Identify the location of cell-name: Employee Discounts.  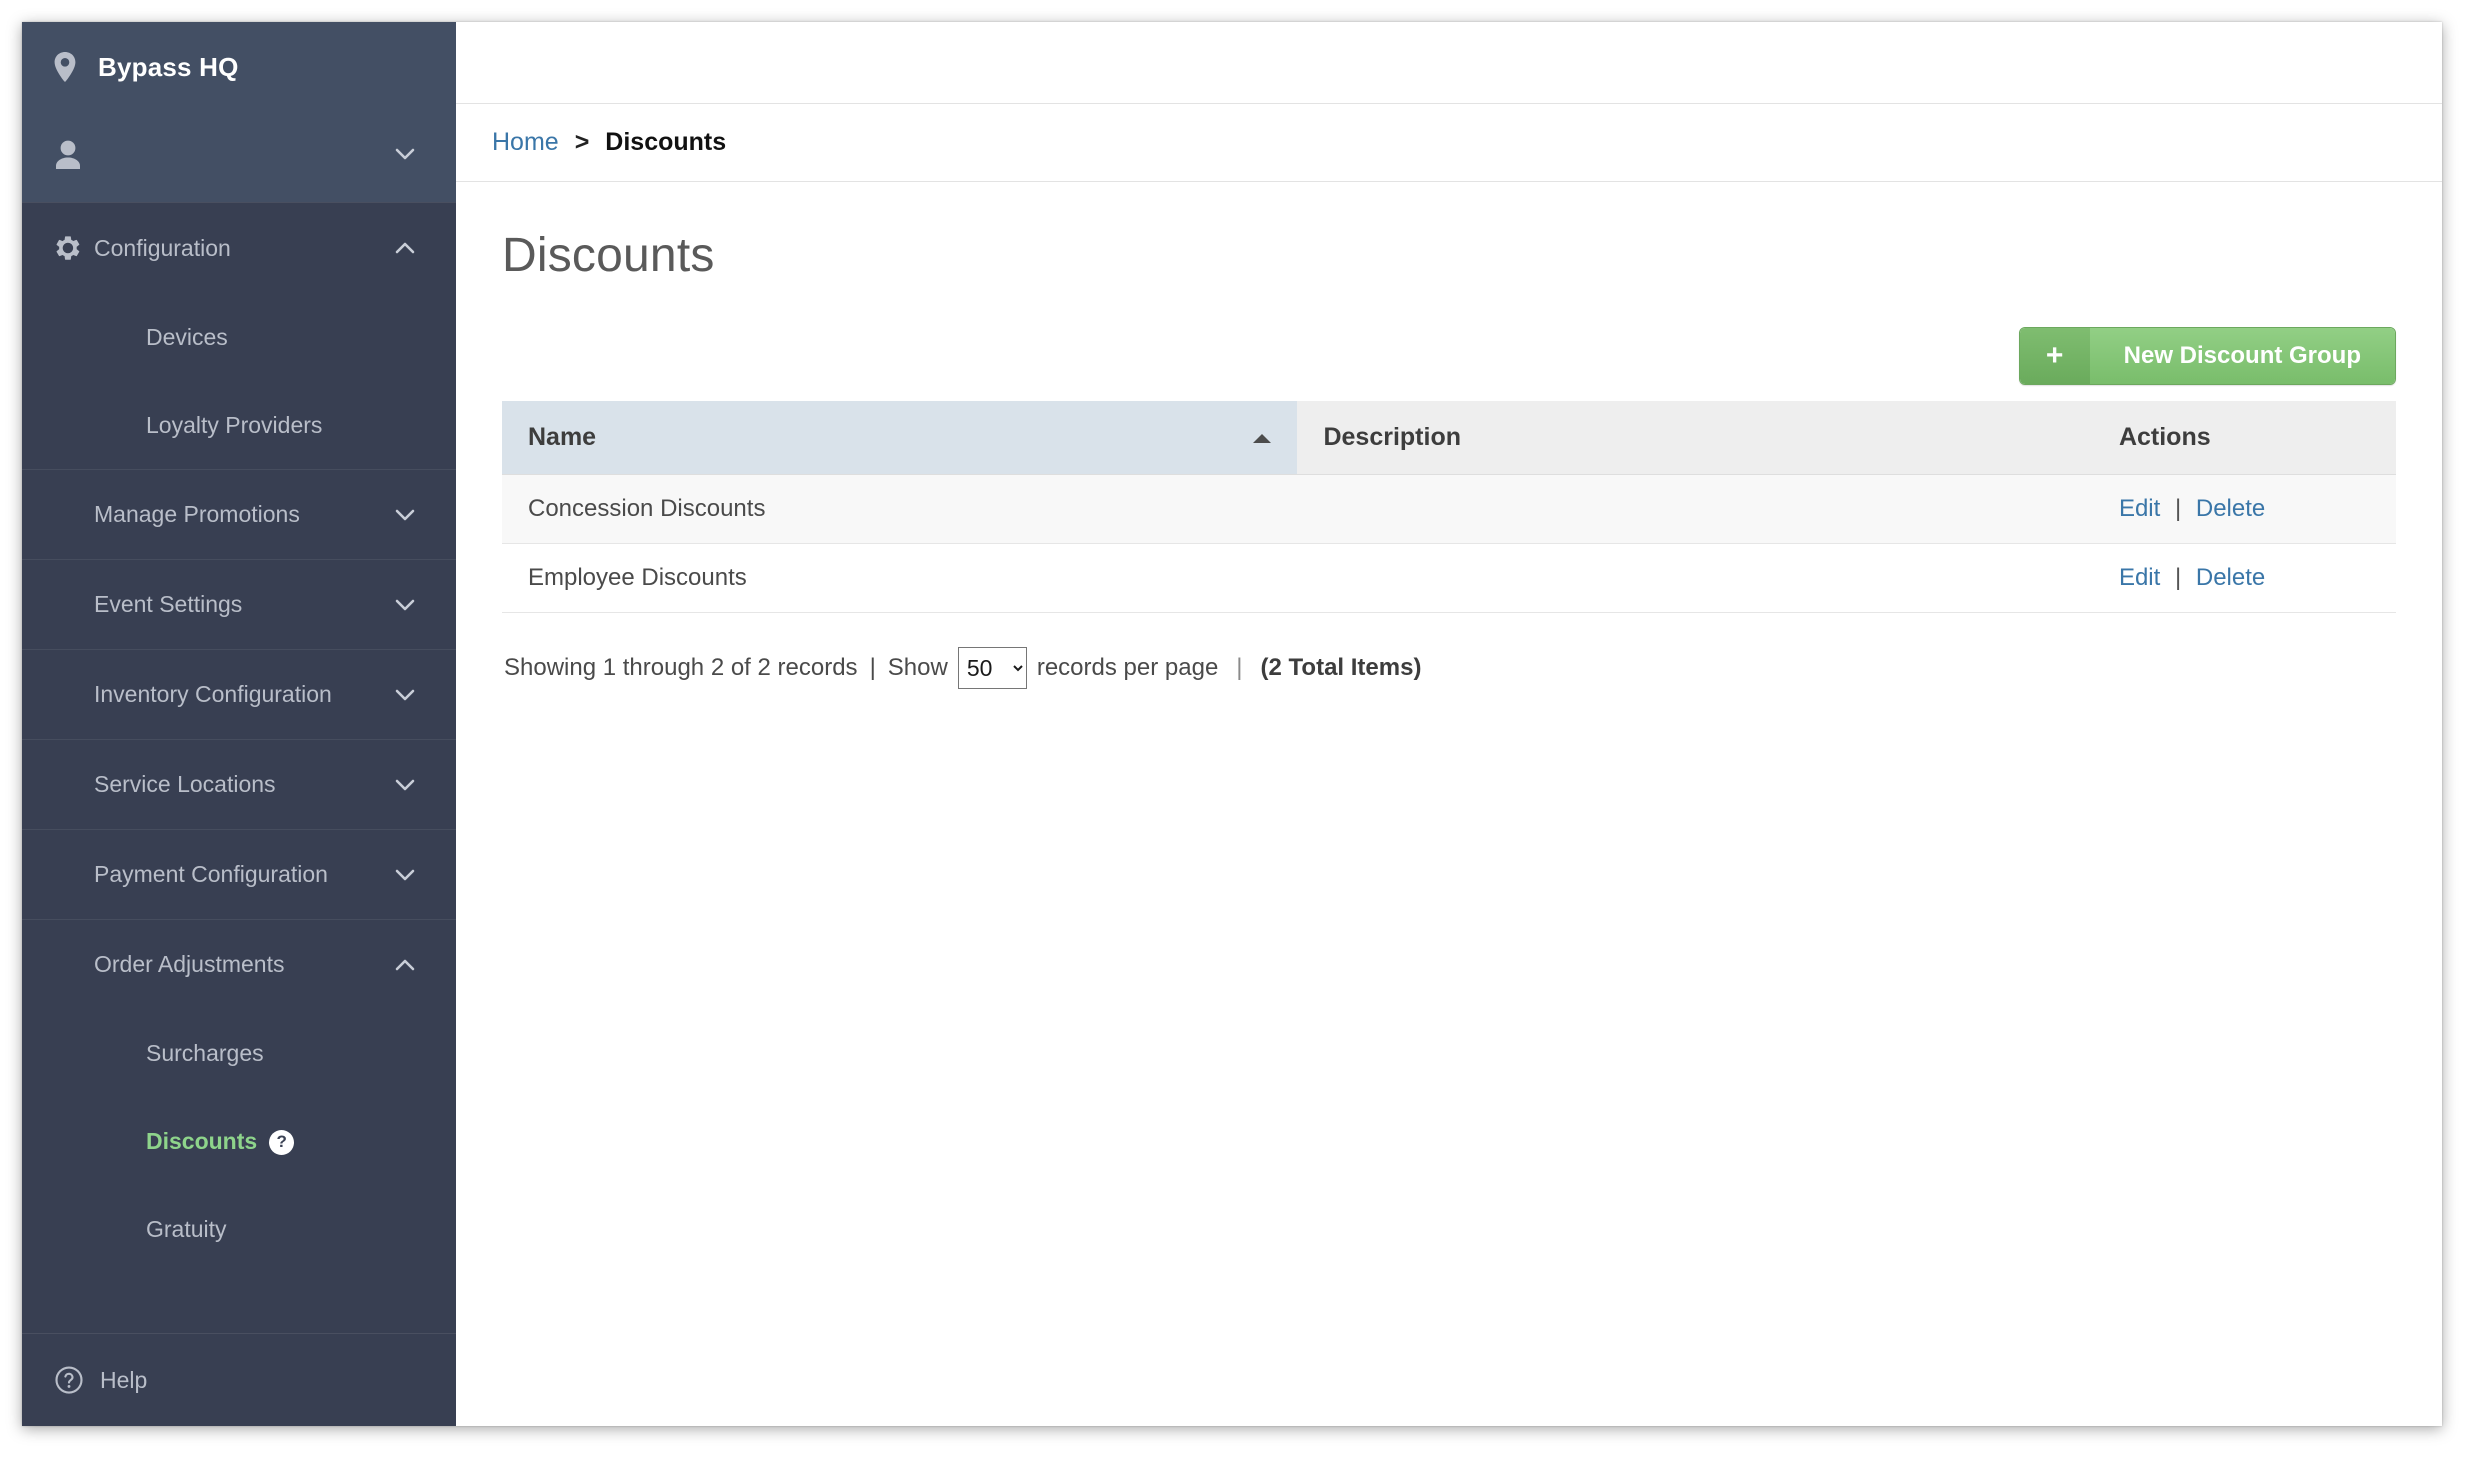
(900, 578).